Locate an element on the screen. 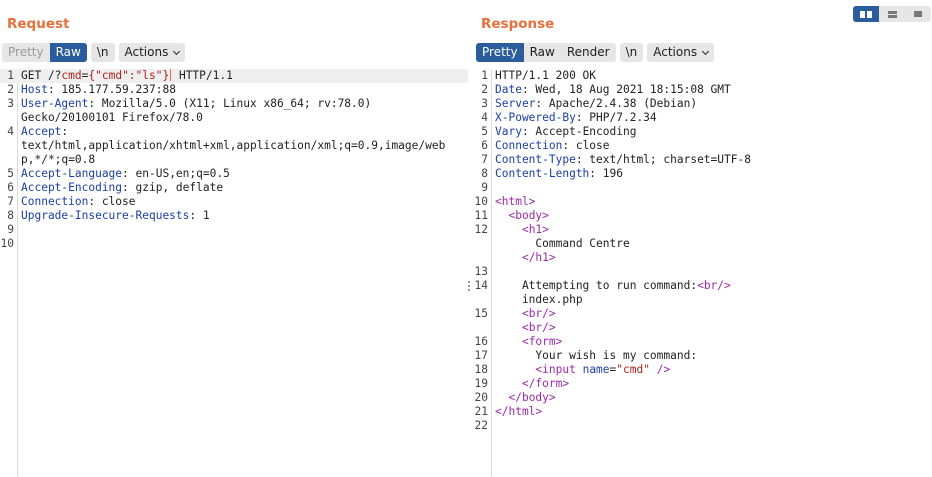  response-line: 22 is located at coordinates (703, 426).